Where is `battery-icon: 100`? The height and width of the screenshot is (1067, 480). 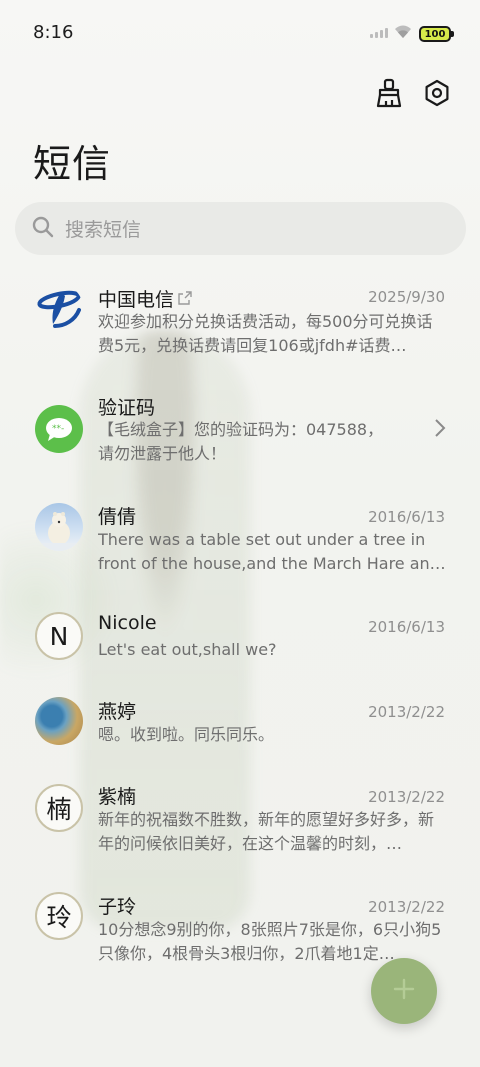
battery-icon: 100 is located at coordinates (436, 34).